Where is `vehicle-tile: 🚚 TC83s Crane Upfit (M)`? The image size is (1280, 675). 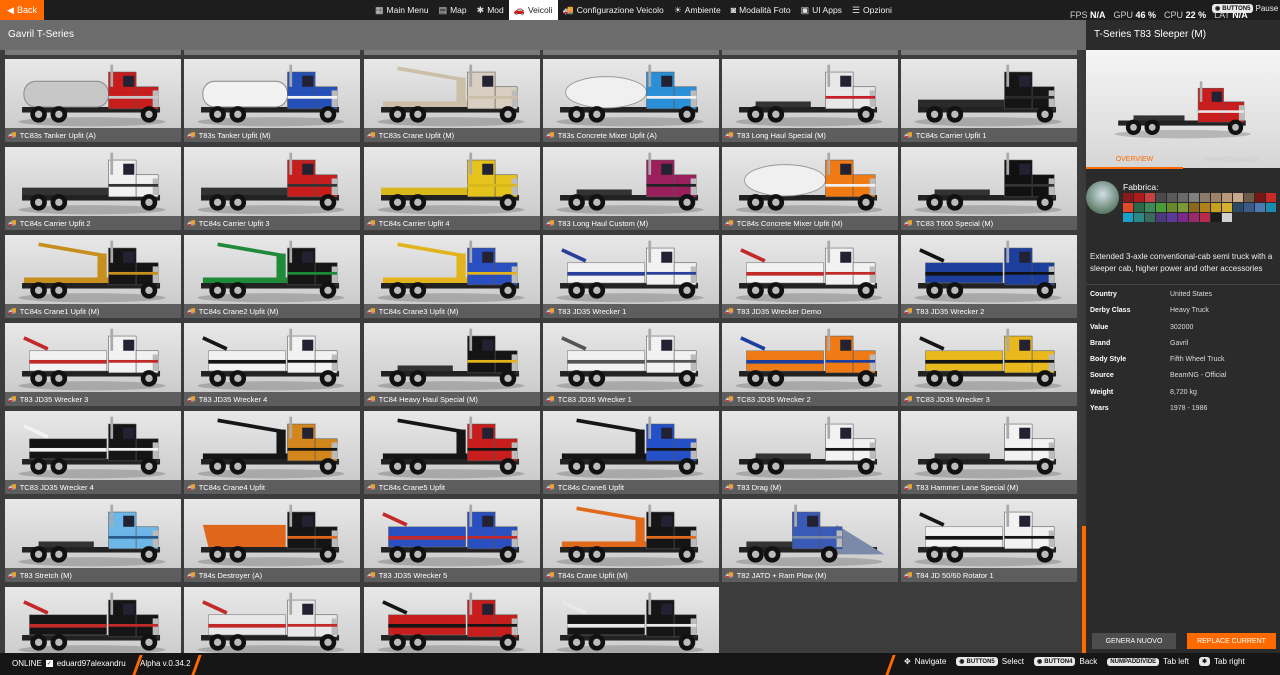
vehicle-tile: 🚚 TC83s Crane Upfit (M) is located at coordinates (452, 100).